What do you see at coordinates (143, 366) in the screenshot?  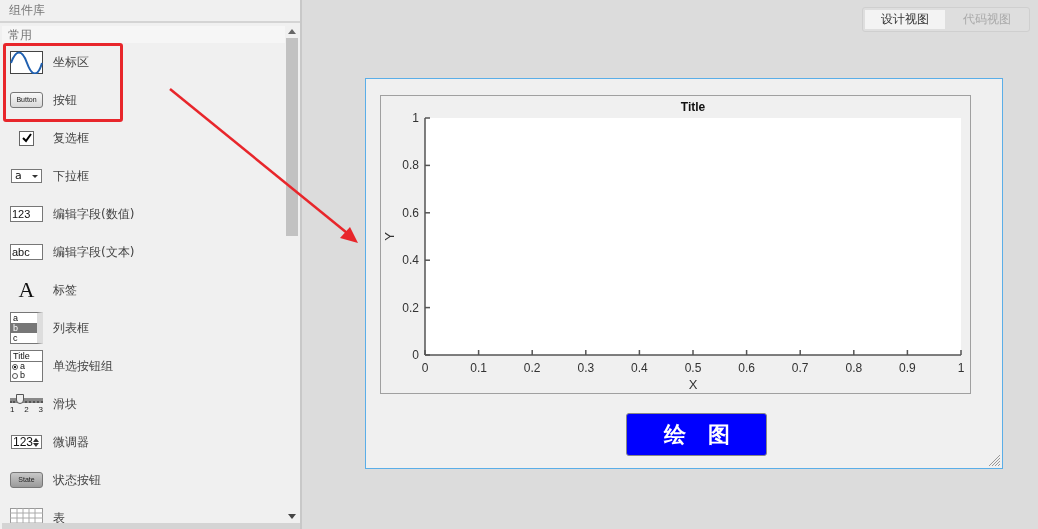 I see `component-item: Title a b 单选按钮组` at bounding box center [143, 366].